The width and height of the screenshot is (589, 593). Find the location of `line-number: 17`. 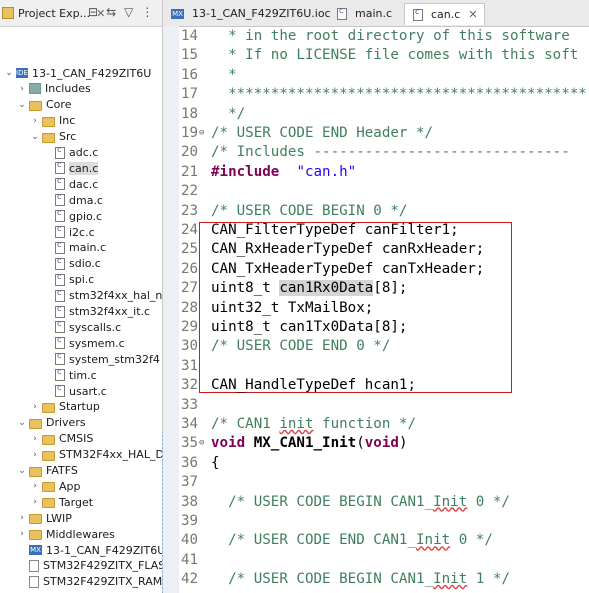

line-number: 17 is located at coordinates (190, 94).